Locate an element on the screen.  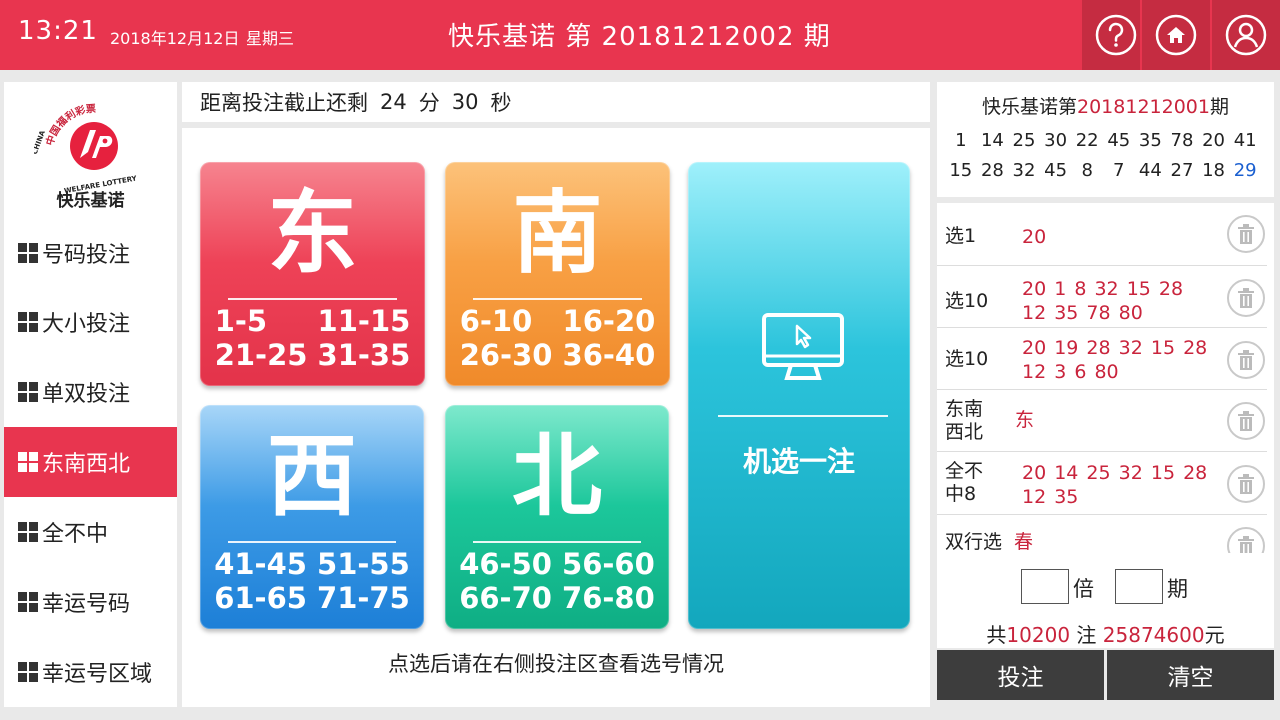
clock: 13:21 is located at coordinates (58, 31).